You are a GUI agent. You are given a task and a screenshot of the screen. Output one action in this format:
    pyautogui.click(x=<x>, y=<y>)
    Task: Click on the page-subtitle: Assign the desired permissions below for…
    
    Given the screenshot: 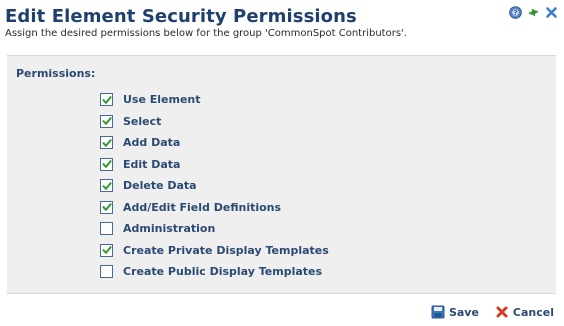 What is the action you would take?
    pyautogui.click(x=206, y=33)
    